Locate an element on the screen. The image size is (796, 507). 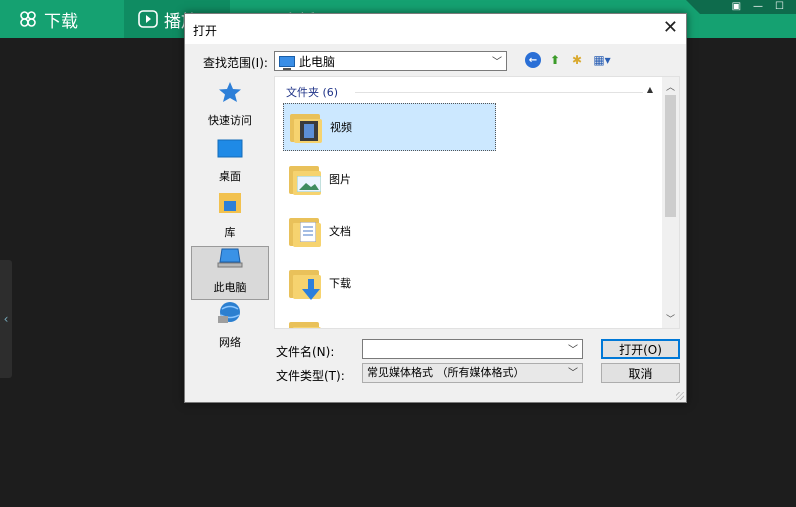
up-folder-icon: ⬆ is located at coordinates (555, 60).